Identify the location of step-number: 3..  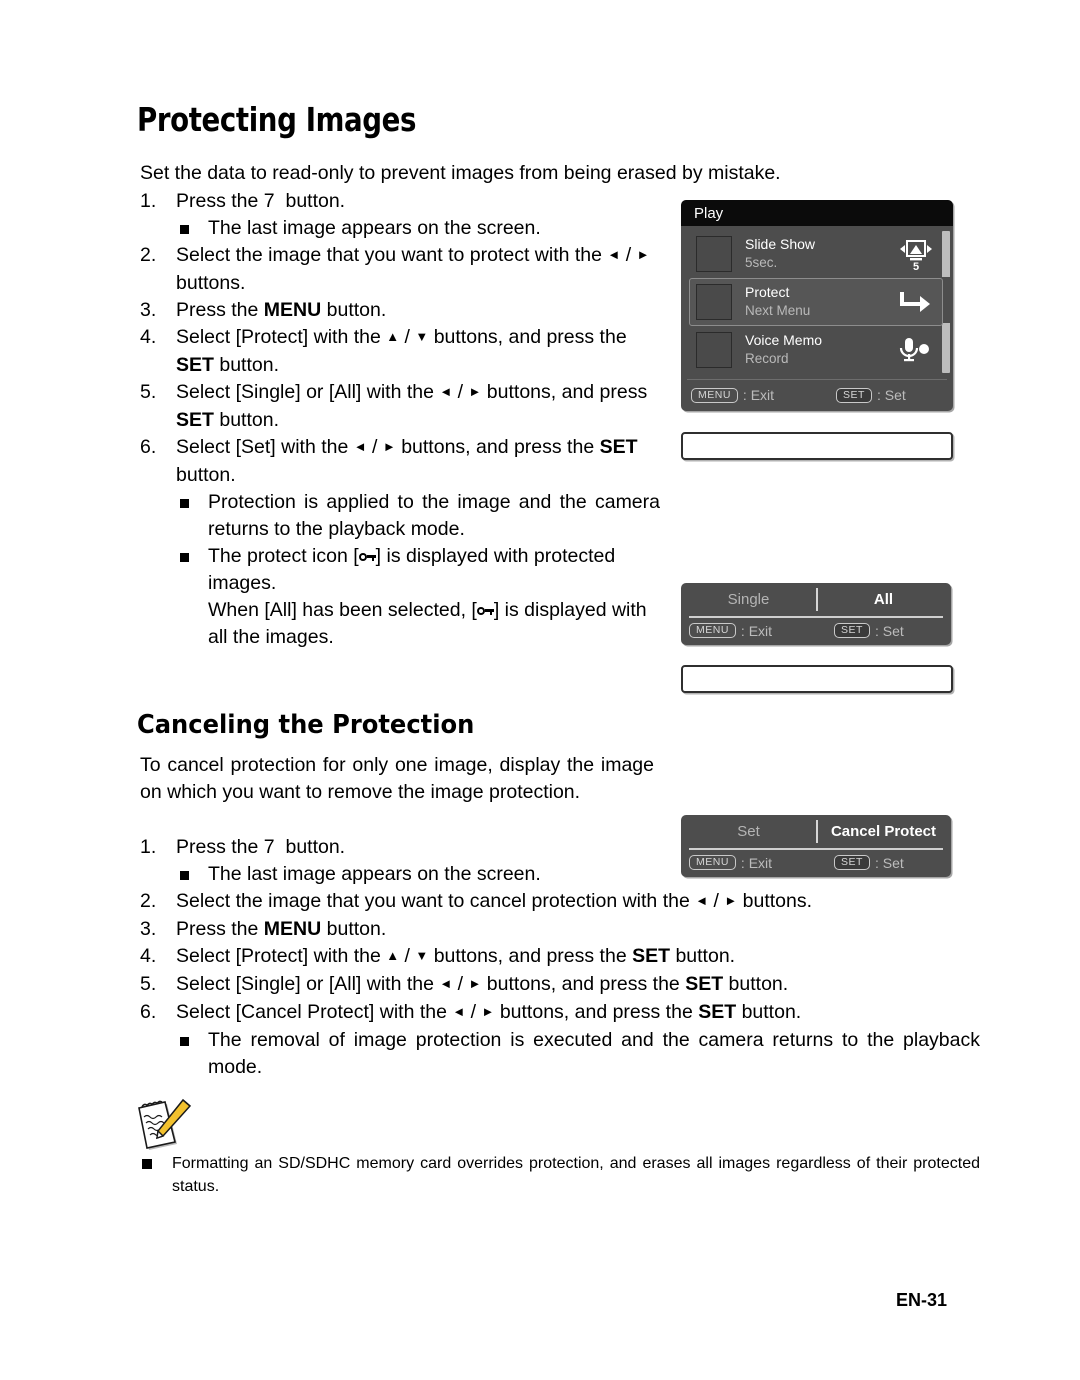
(148, 929).